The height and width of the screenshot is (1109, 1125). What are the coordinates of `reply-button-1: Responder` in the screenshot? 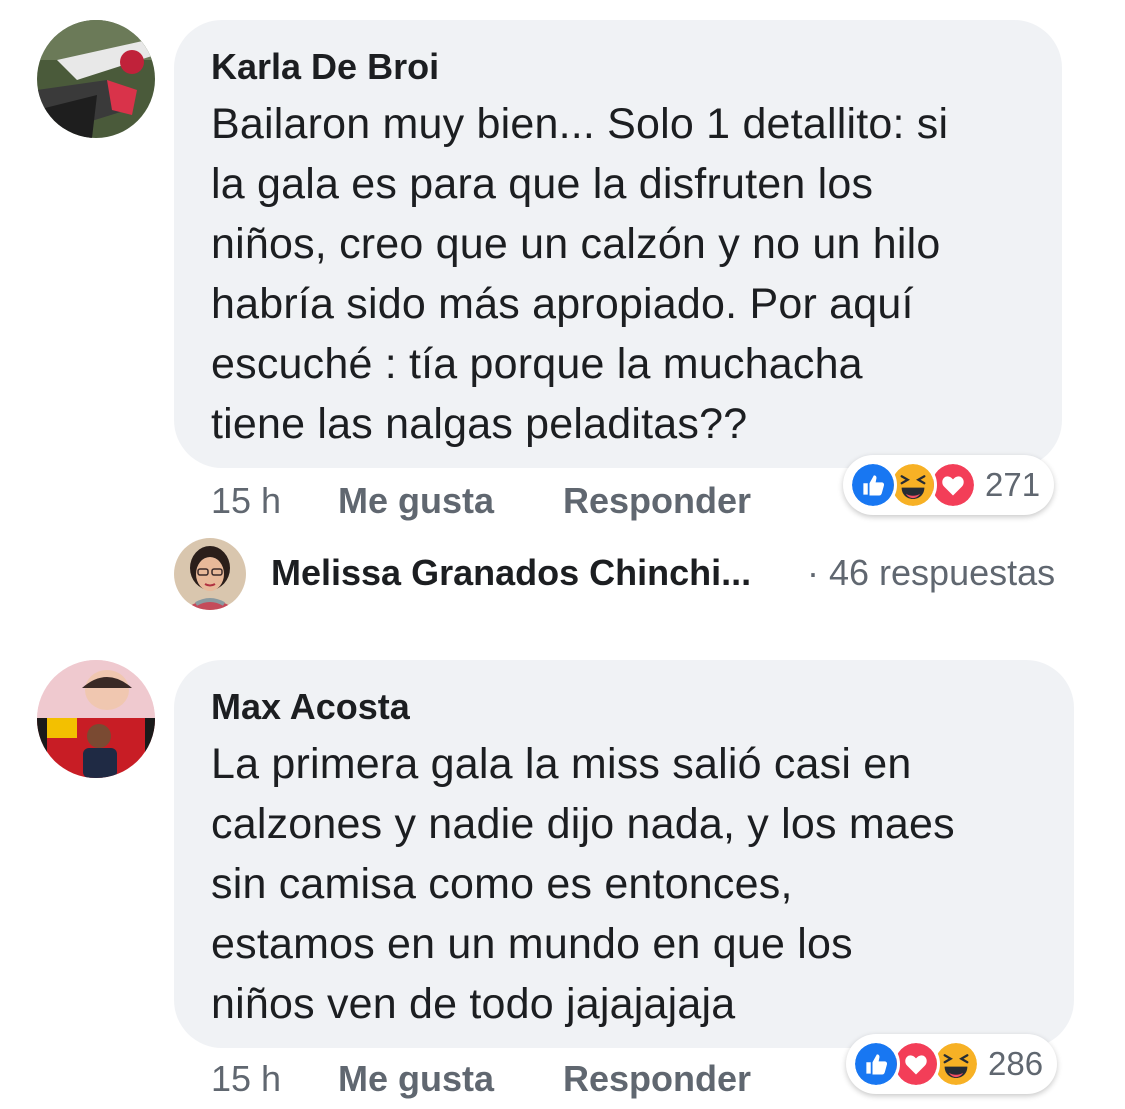 It's located at (657, 501).